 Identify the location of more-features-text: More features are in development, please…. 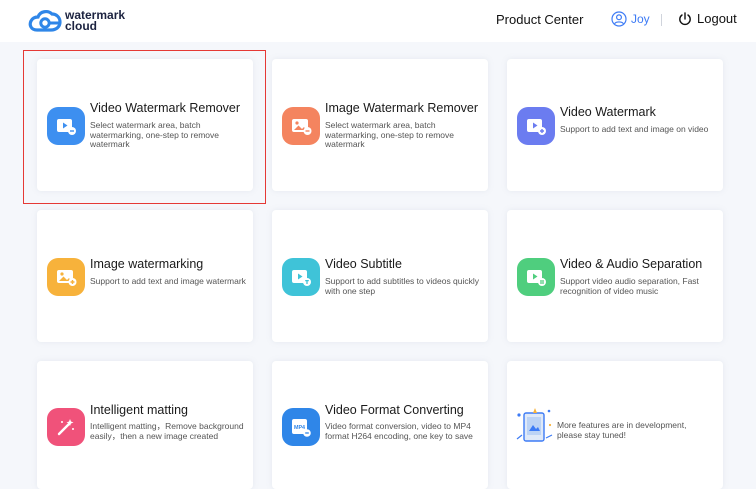
(622, 430).